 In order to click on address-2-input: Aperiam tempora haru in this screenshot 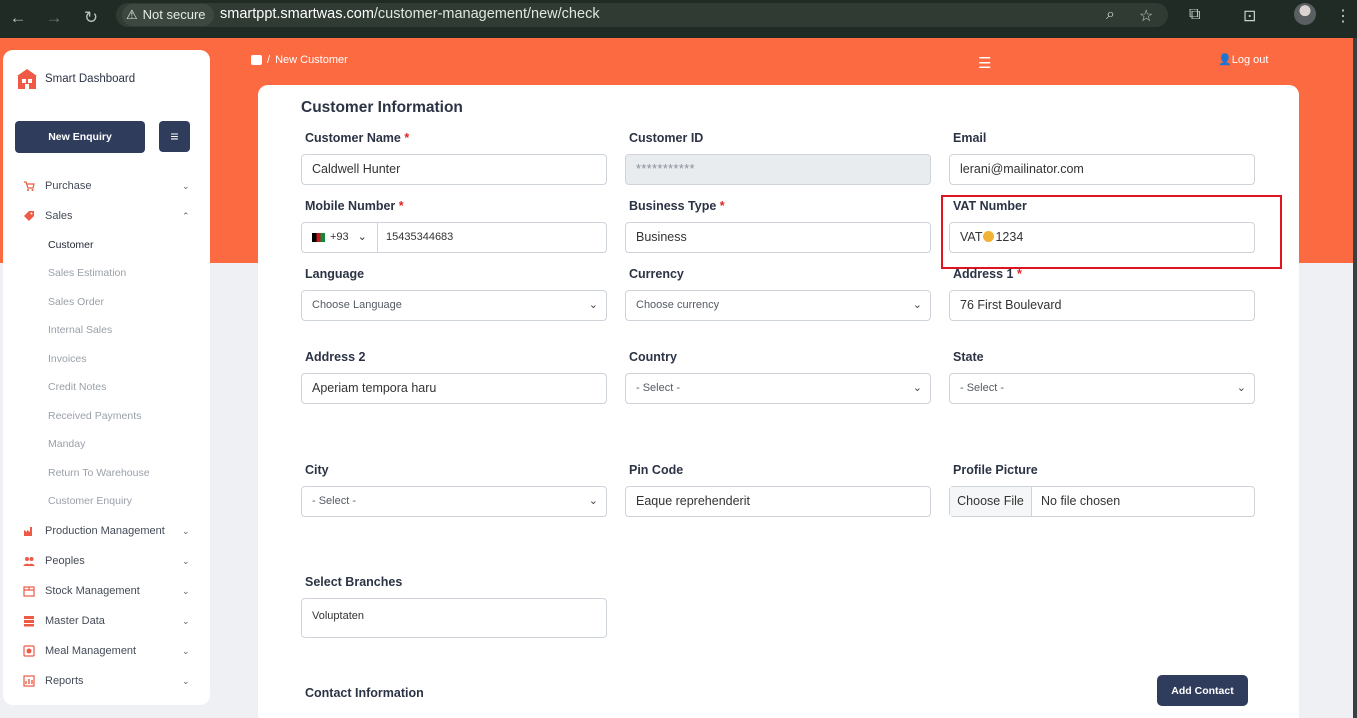, I will do `click(454, 388)`.